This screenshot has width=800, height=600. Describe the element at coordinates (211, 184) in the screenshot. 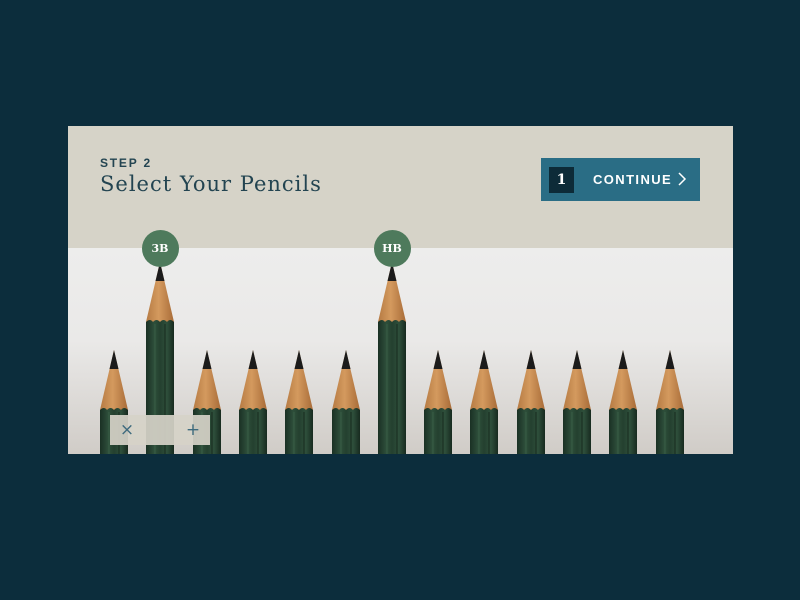

I see `page-title: Select Your Pencils` at that location.